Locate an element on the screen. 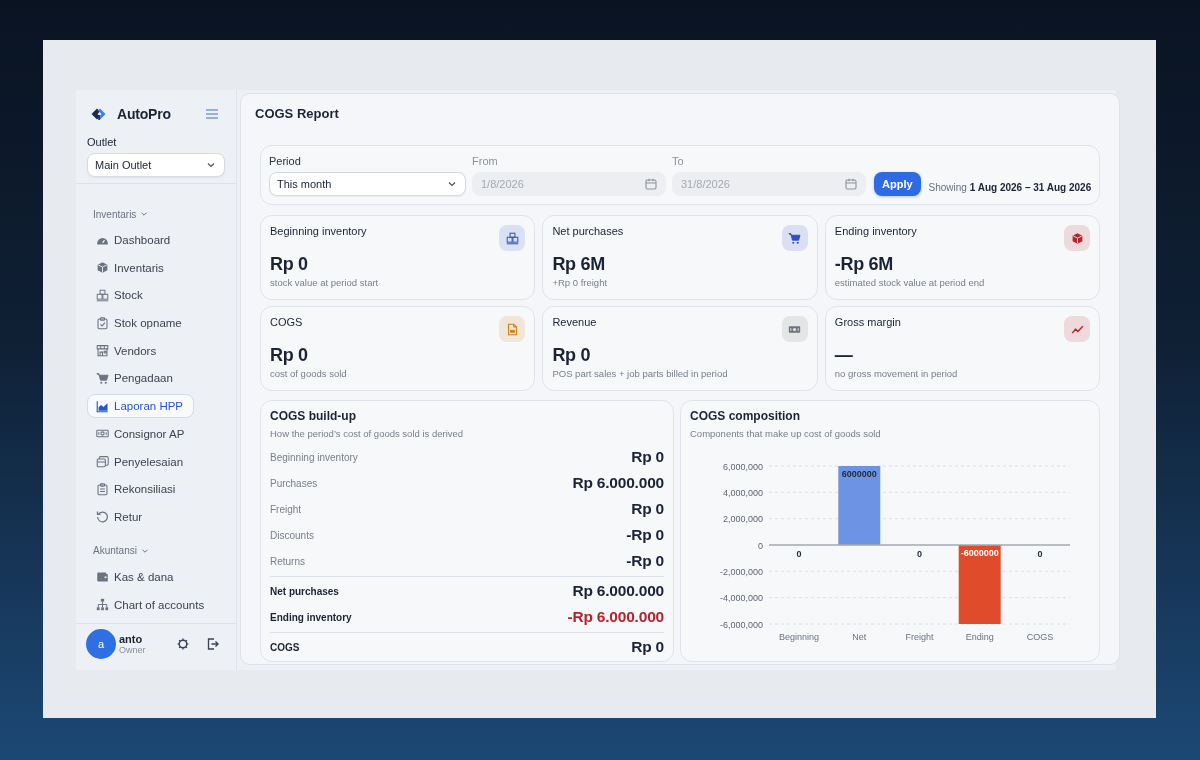 The width and height of the screenshot is (1200, 760). cards-icon is located at coordinates (102, 461).